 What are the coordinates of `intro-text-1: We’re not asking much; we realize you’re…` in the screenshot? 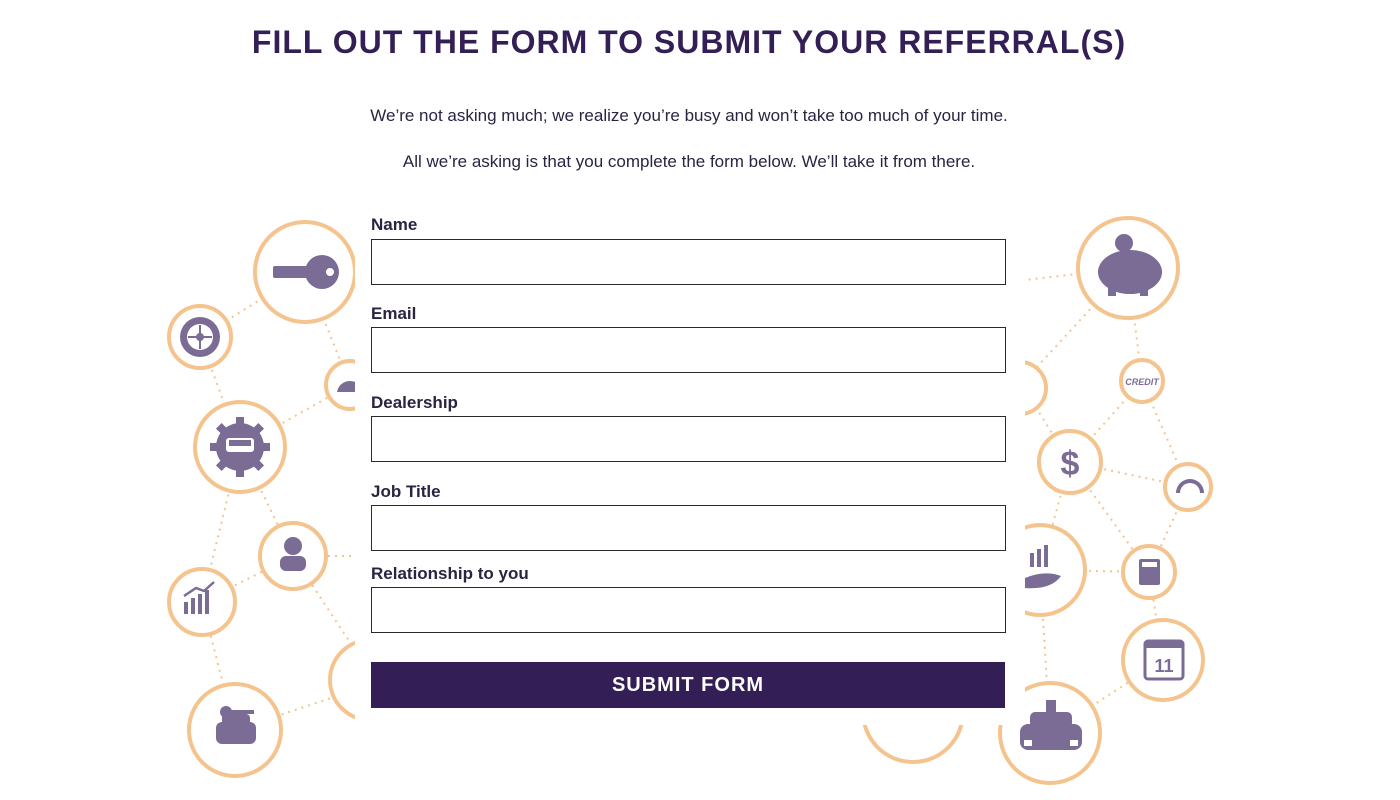 It's located at (689, 115).